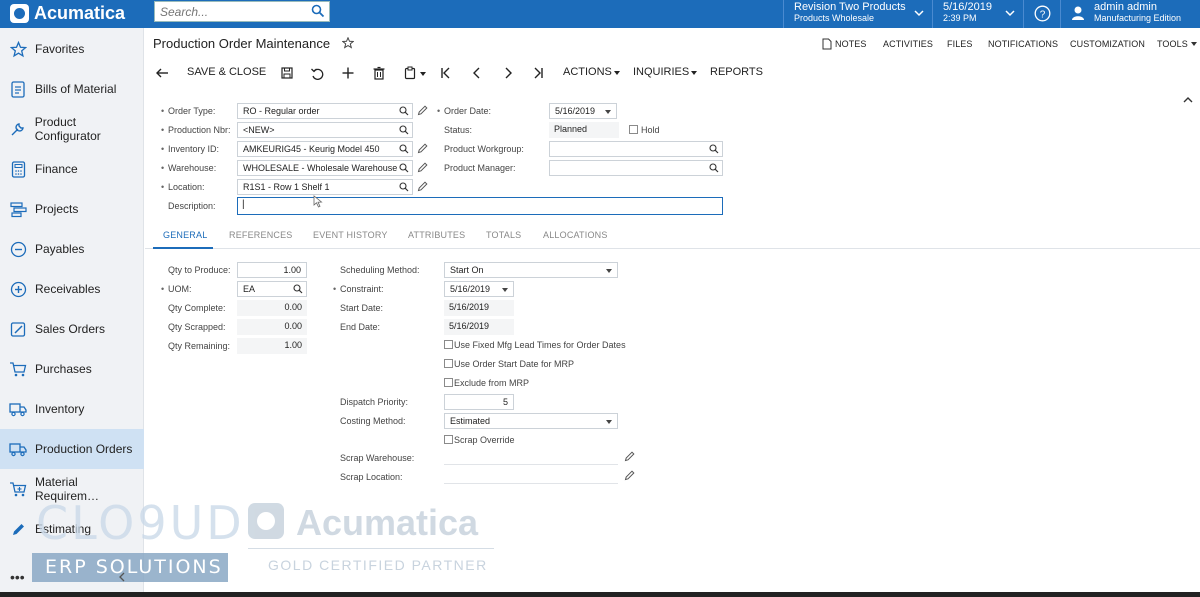  I want to click on tab-event-history: EVENT HISTORY, so click(350, 235).